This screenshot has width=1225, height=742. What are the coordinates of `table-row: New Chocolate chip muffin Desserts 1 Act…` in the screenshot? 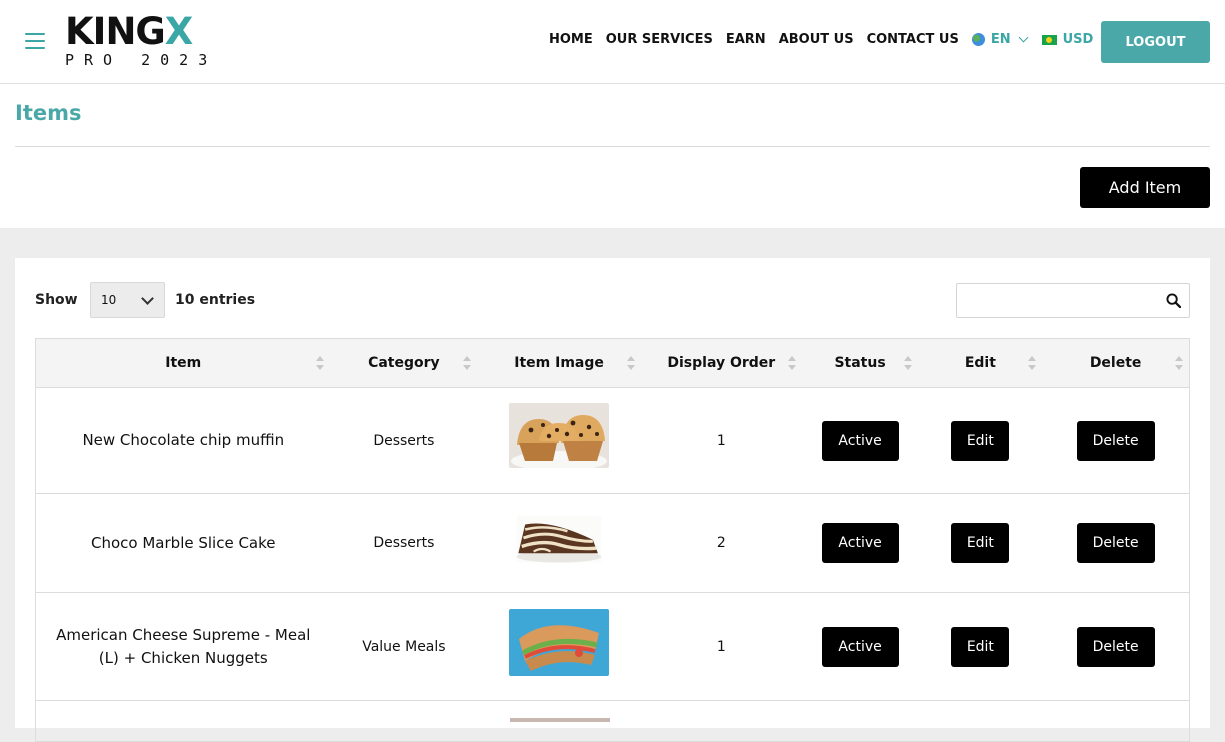 It's located at (612, 441).